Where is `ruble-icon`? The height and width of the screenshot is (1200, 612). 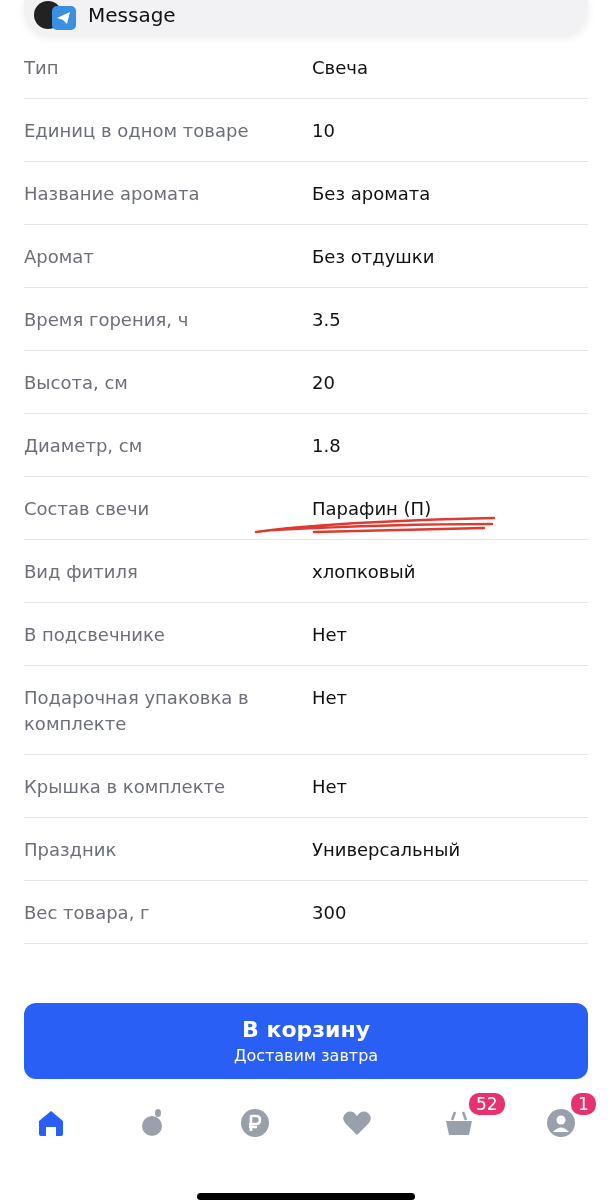
ruble-icon is located at coordinates (255, 1123).